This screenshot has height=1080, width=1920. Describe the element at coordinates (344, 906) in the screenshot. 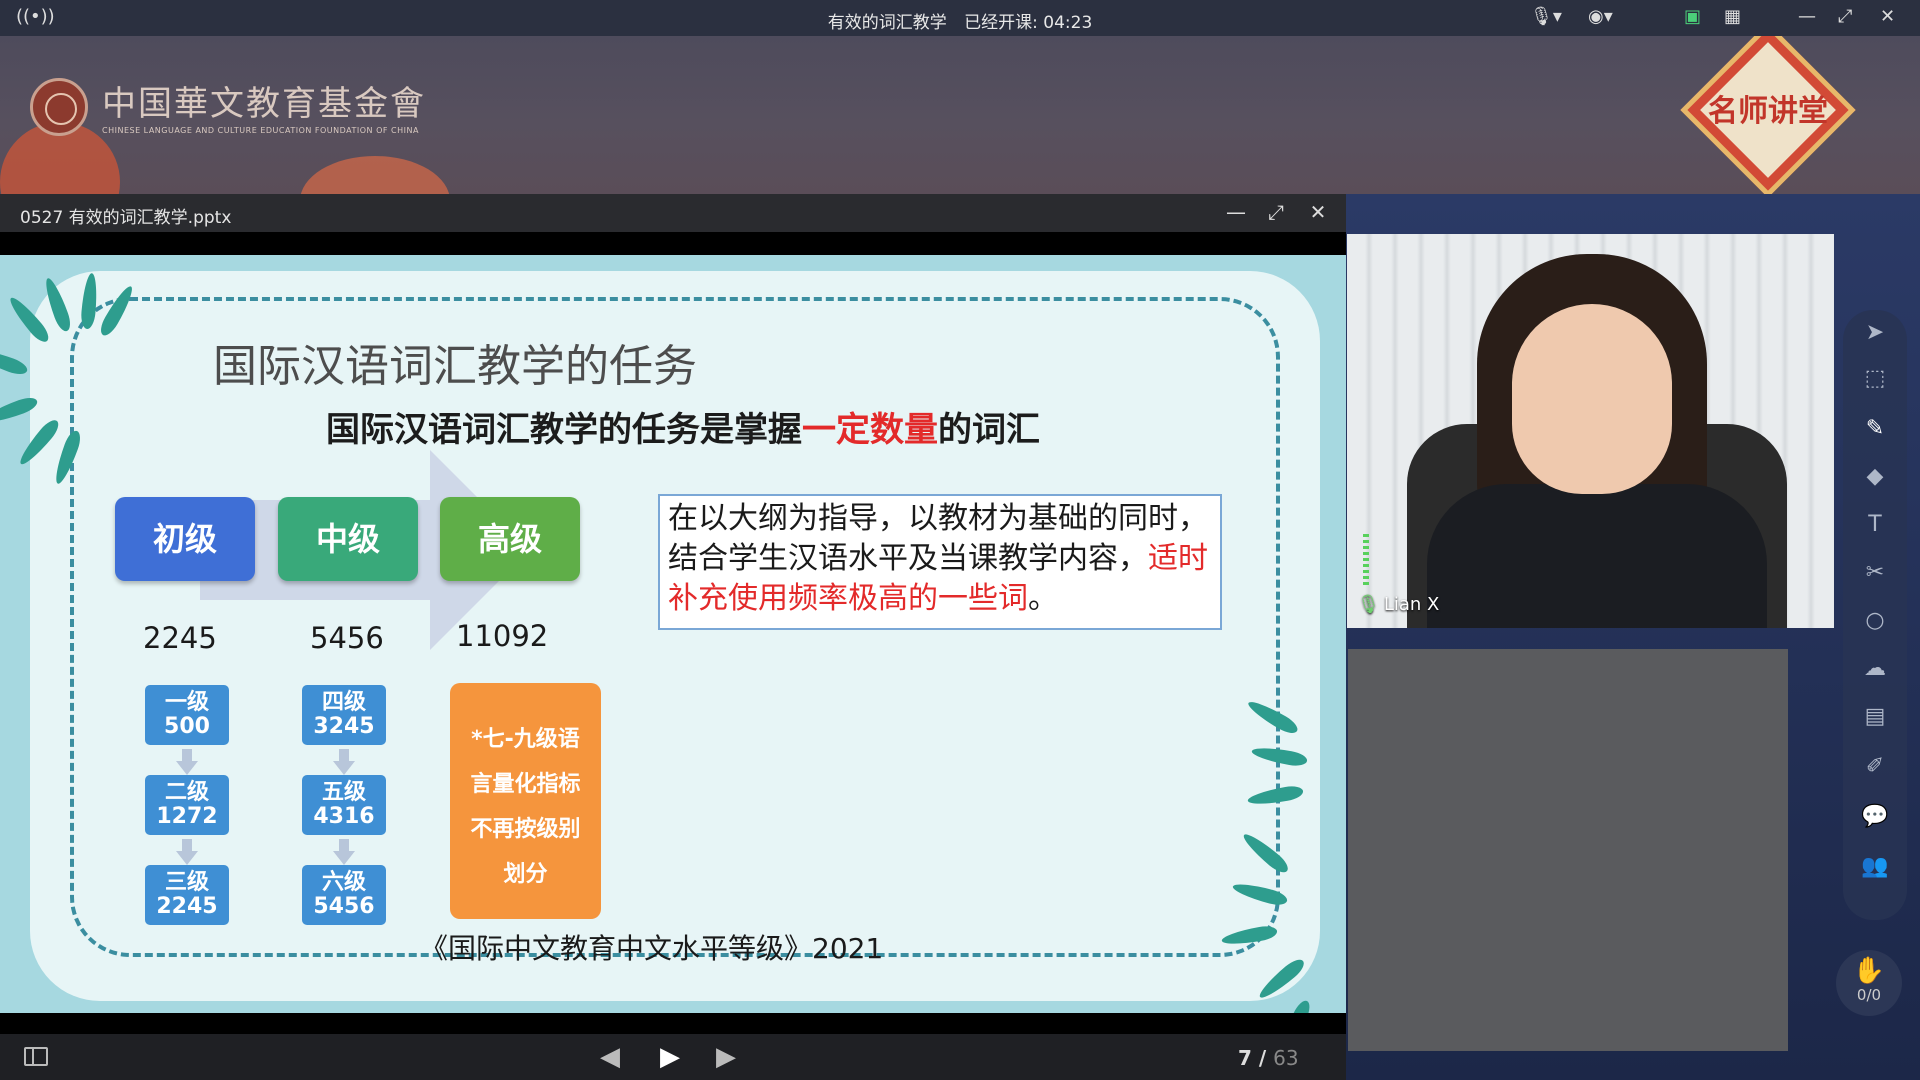

I see `sublevel-count: 5456` at that location.